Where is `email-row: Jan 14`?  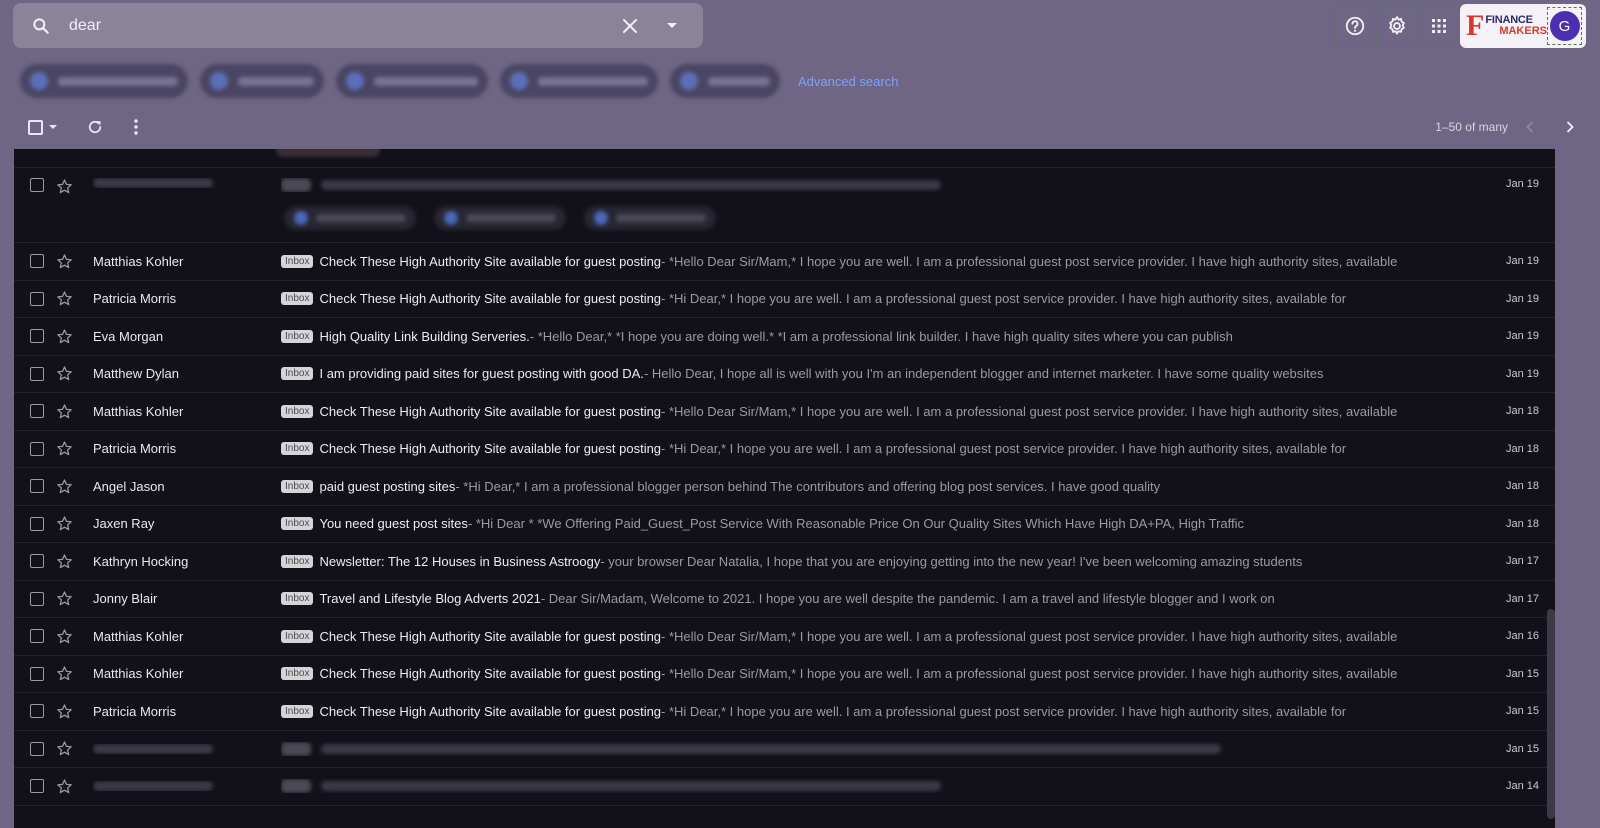 email-row: Jan 14 is located at coordinates (784, 787).